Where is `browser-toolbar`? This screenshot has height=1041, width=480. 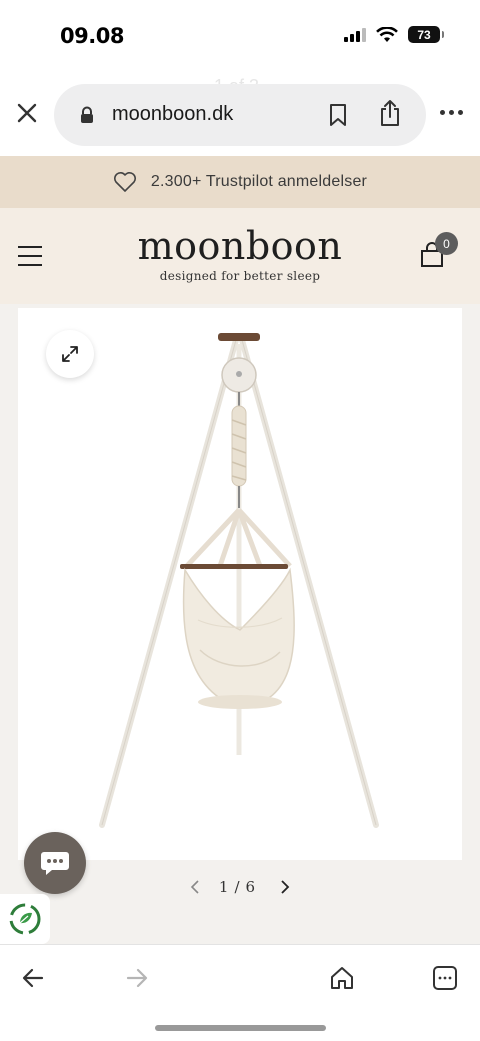 browser-toolbar is located at coordinates (240, 992).